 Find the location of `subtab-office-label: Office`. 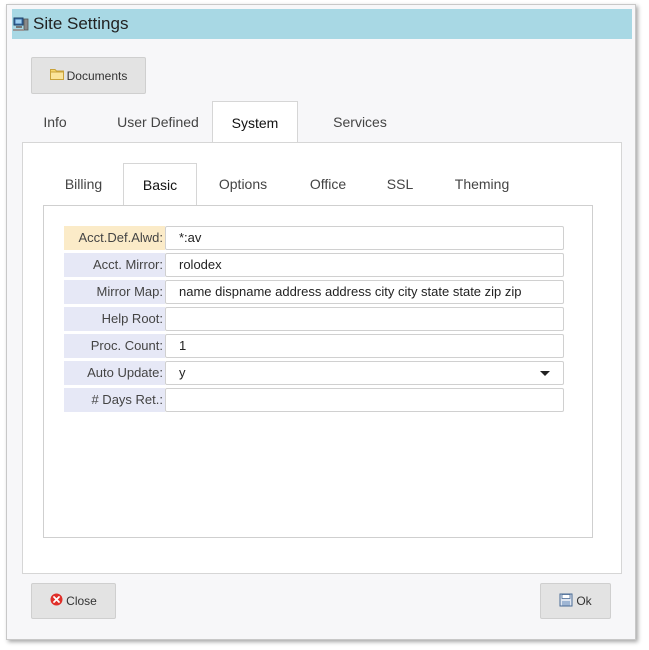

subtab-office-label: Office is located at coordinates (328, 184).